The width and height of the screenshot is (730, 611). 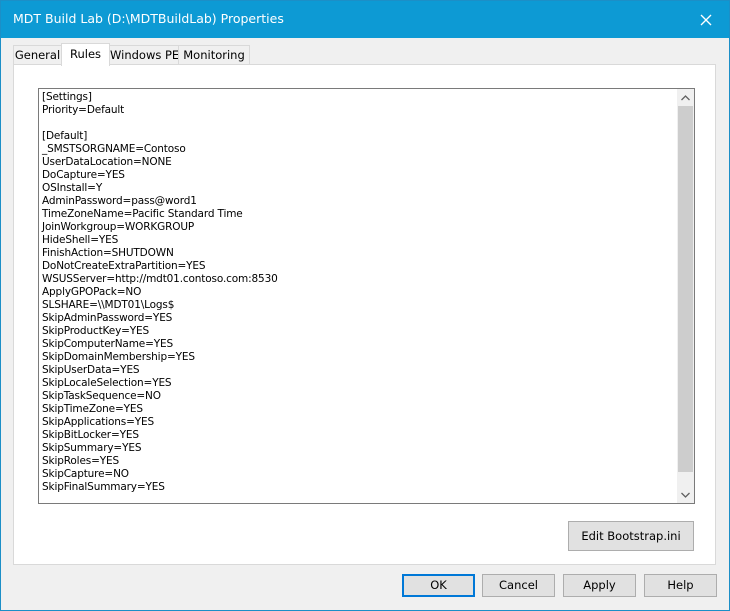 I want to click on close-x-icon, so click(x=706, y=19).